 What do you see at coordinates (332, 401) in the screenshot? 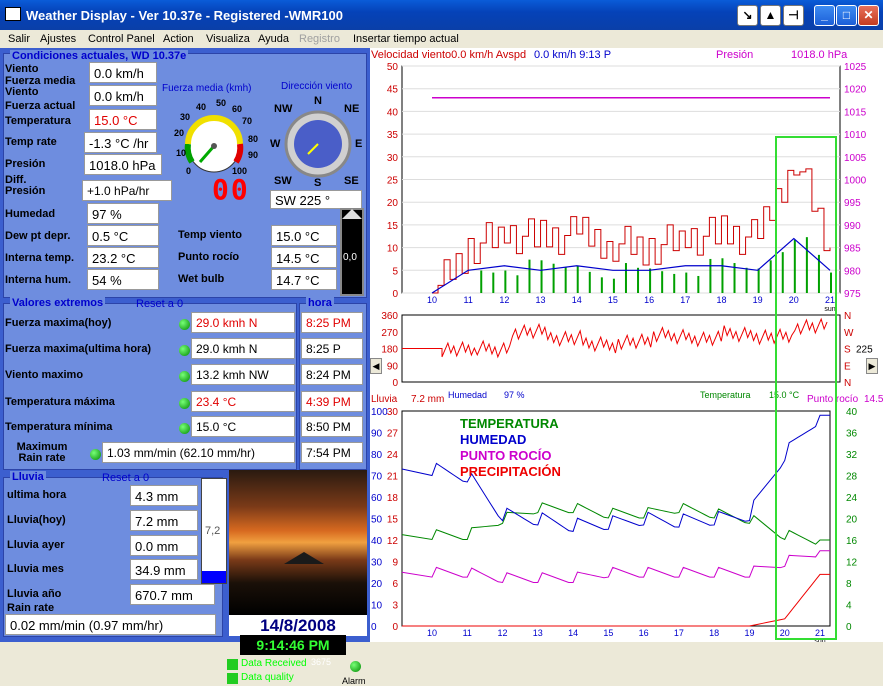
I see `time-temp-maxima: 4:39 PM` at bounding box center [332, 401].